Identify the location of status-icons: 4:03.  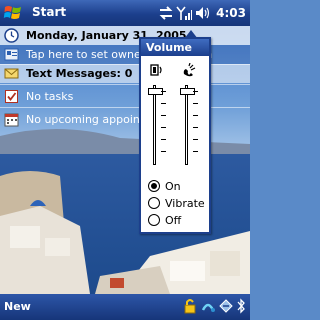
(202, 13).